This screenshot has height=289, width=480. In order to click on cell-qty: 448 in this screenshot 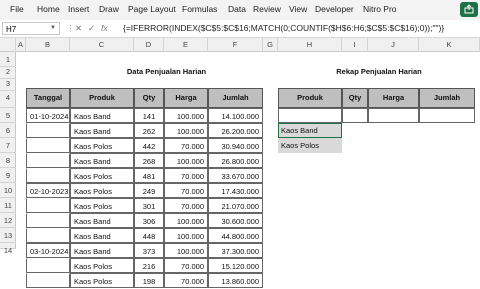, I will do `click(149, 235)`.